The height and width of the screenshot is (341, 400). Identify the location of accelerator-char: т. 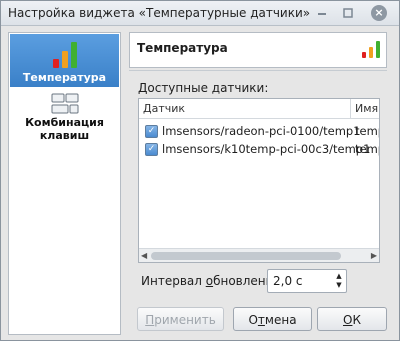
(261, 320).